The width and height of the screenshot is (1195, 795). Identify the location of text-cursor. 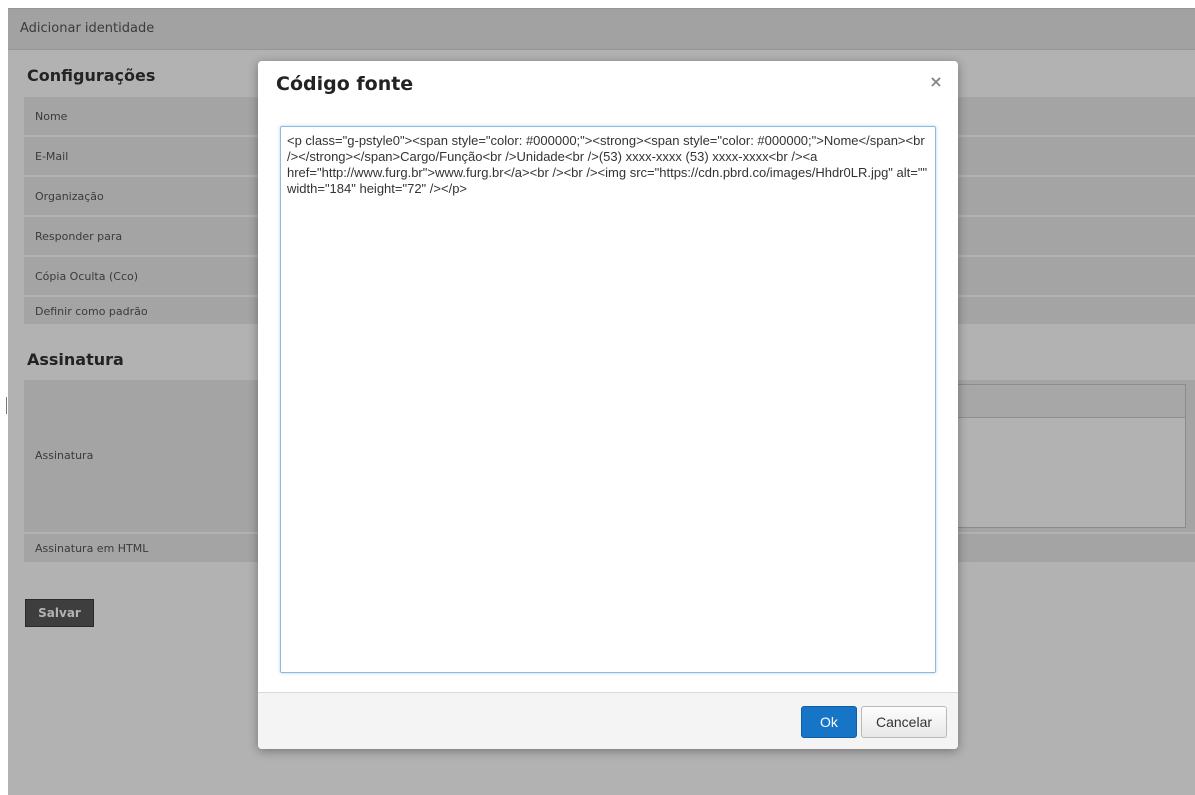
(6, 405).